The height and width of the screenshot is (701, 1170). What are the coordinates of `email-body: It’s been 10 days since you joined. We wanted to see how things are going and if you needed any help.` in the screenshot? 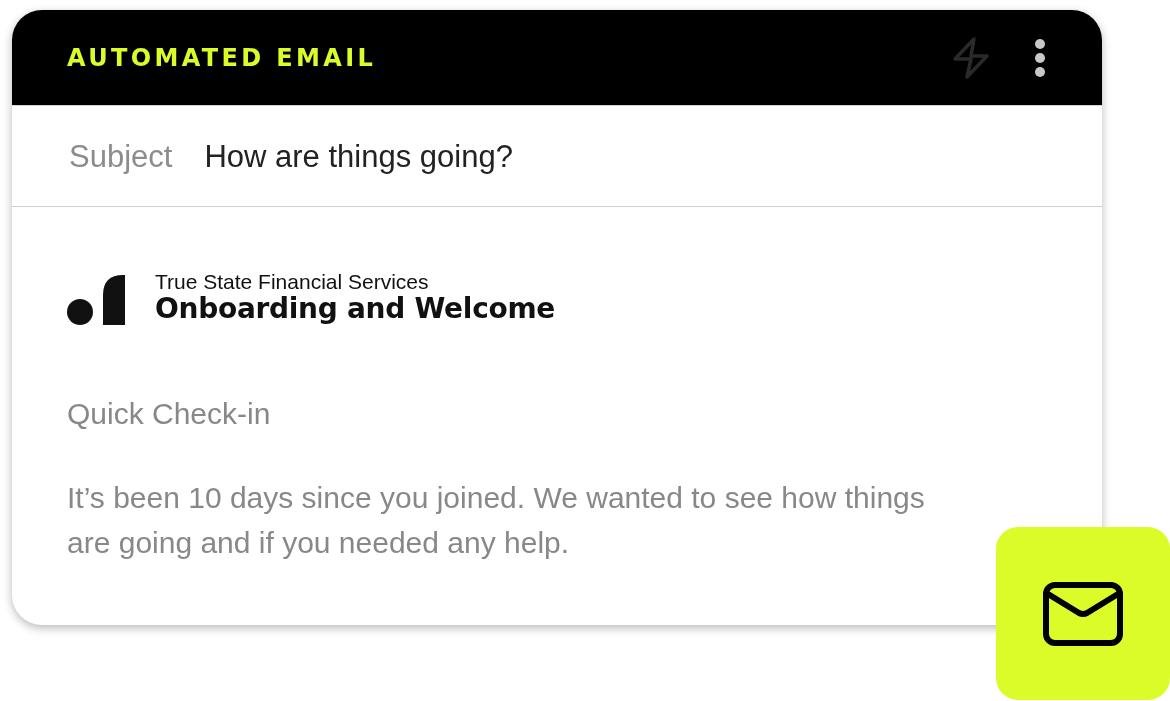 It's located at (496, 520).